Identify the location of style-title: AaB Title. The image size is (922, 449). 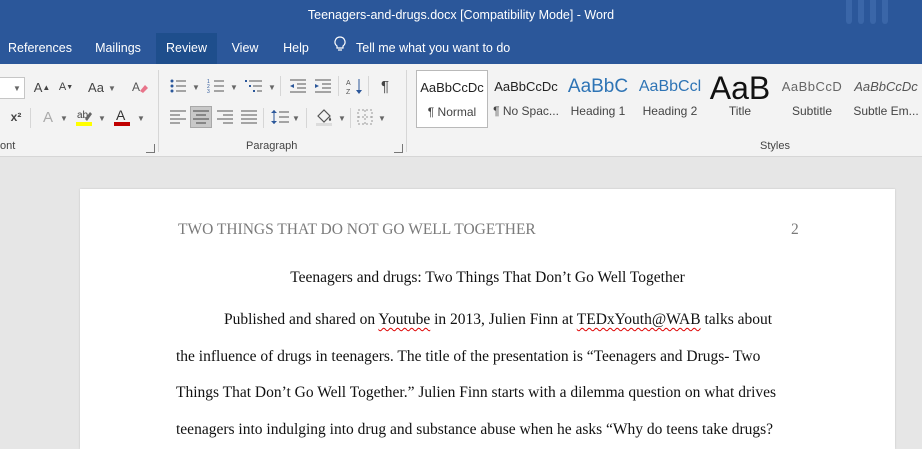
(740, 99).